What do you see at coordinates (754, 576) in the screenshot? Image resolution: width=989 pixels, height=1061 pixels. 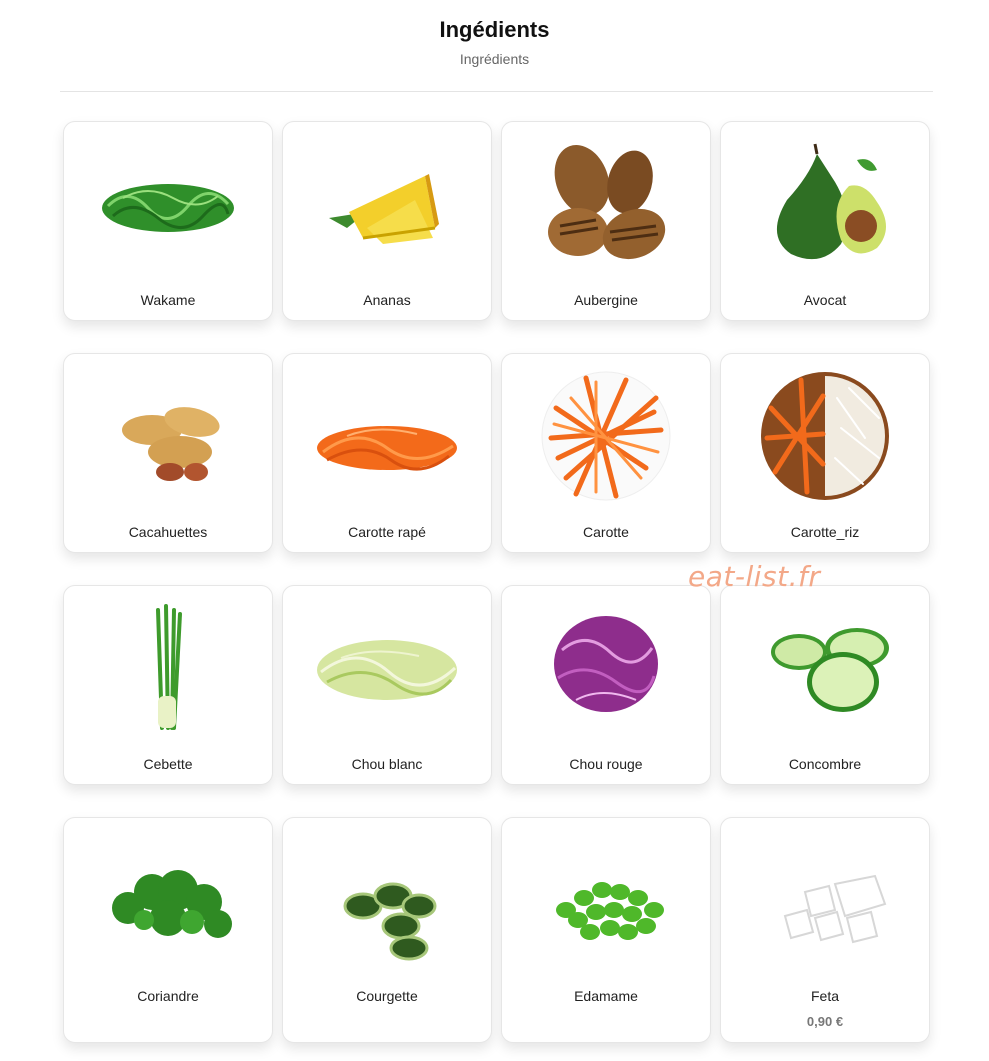 I see `watermark: eat-list.fr` at bounding box center [754, 576].